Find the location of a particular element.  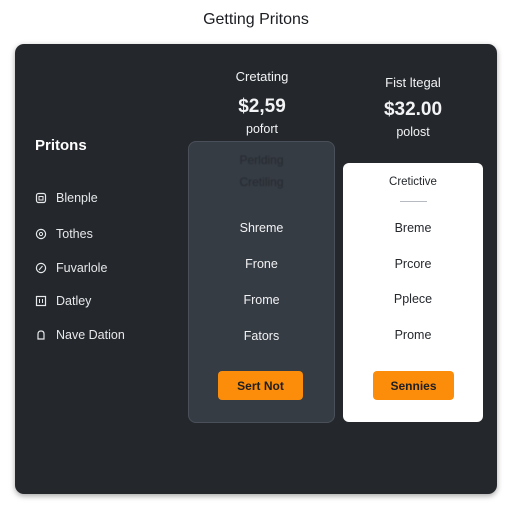

feature-item: Prcore is located at coordinates (413, 264).